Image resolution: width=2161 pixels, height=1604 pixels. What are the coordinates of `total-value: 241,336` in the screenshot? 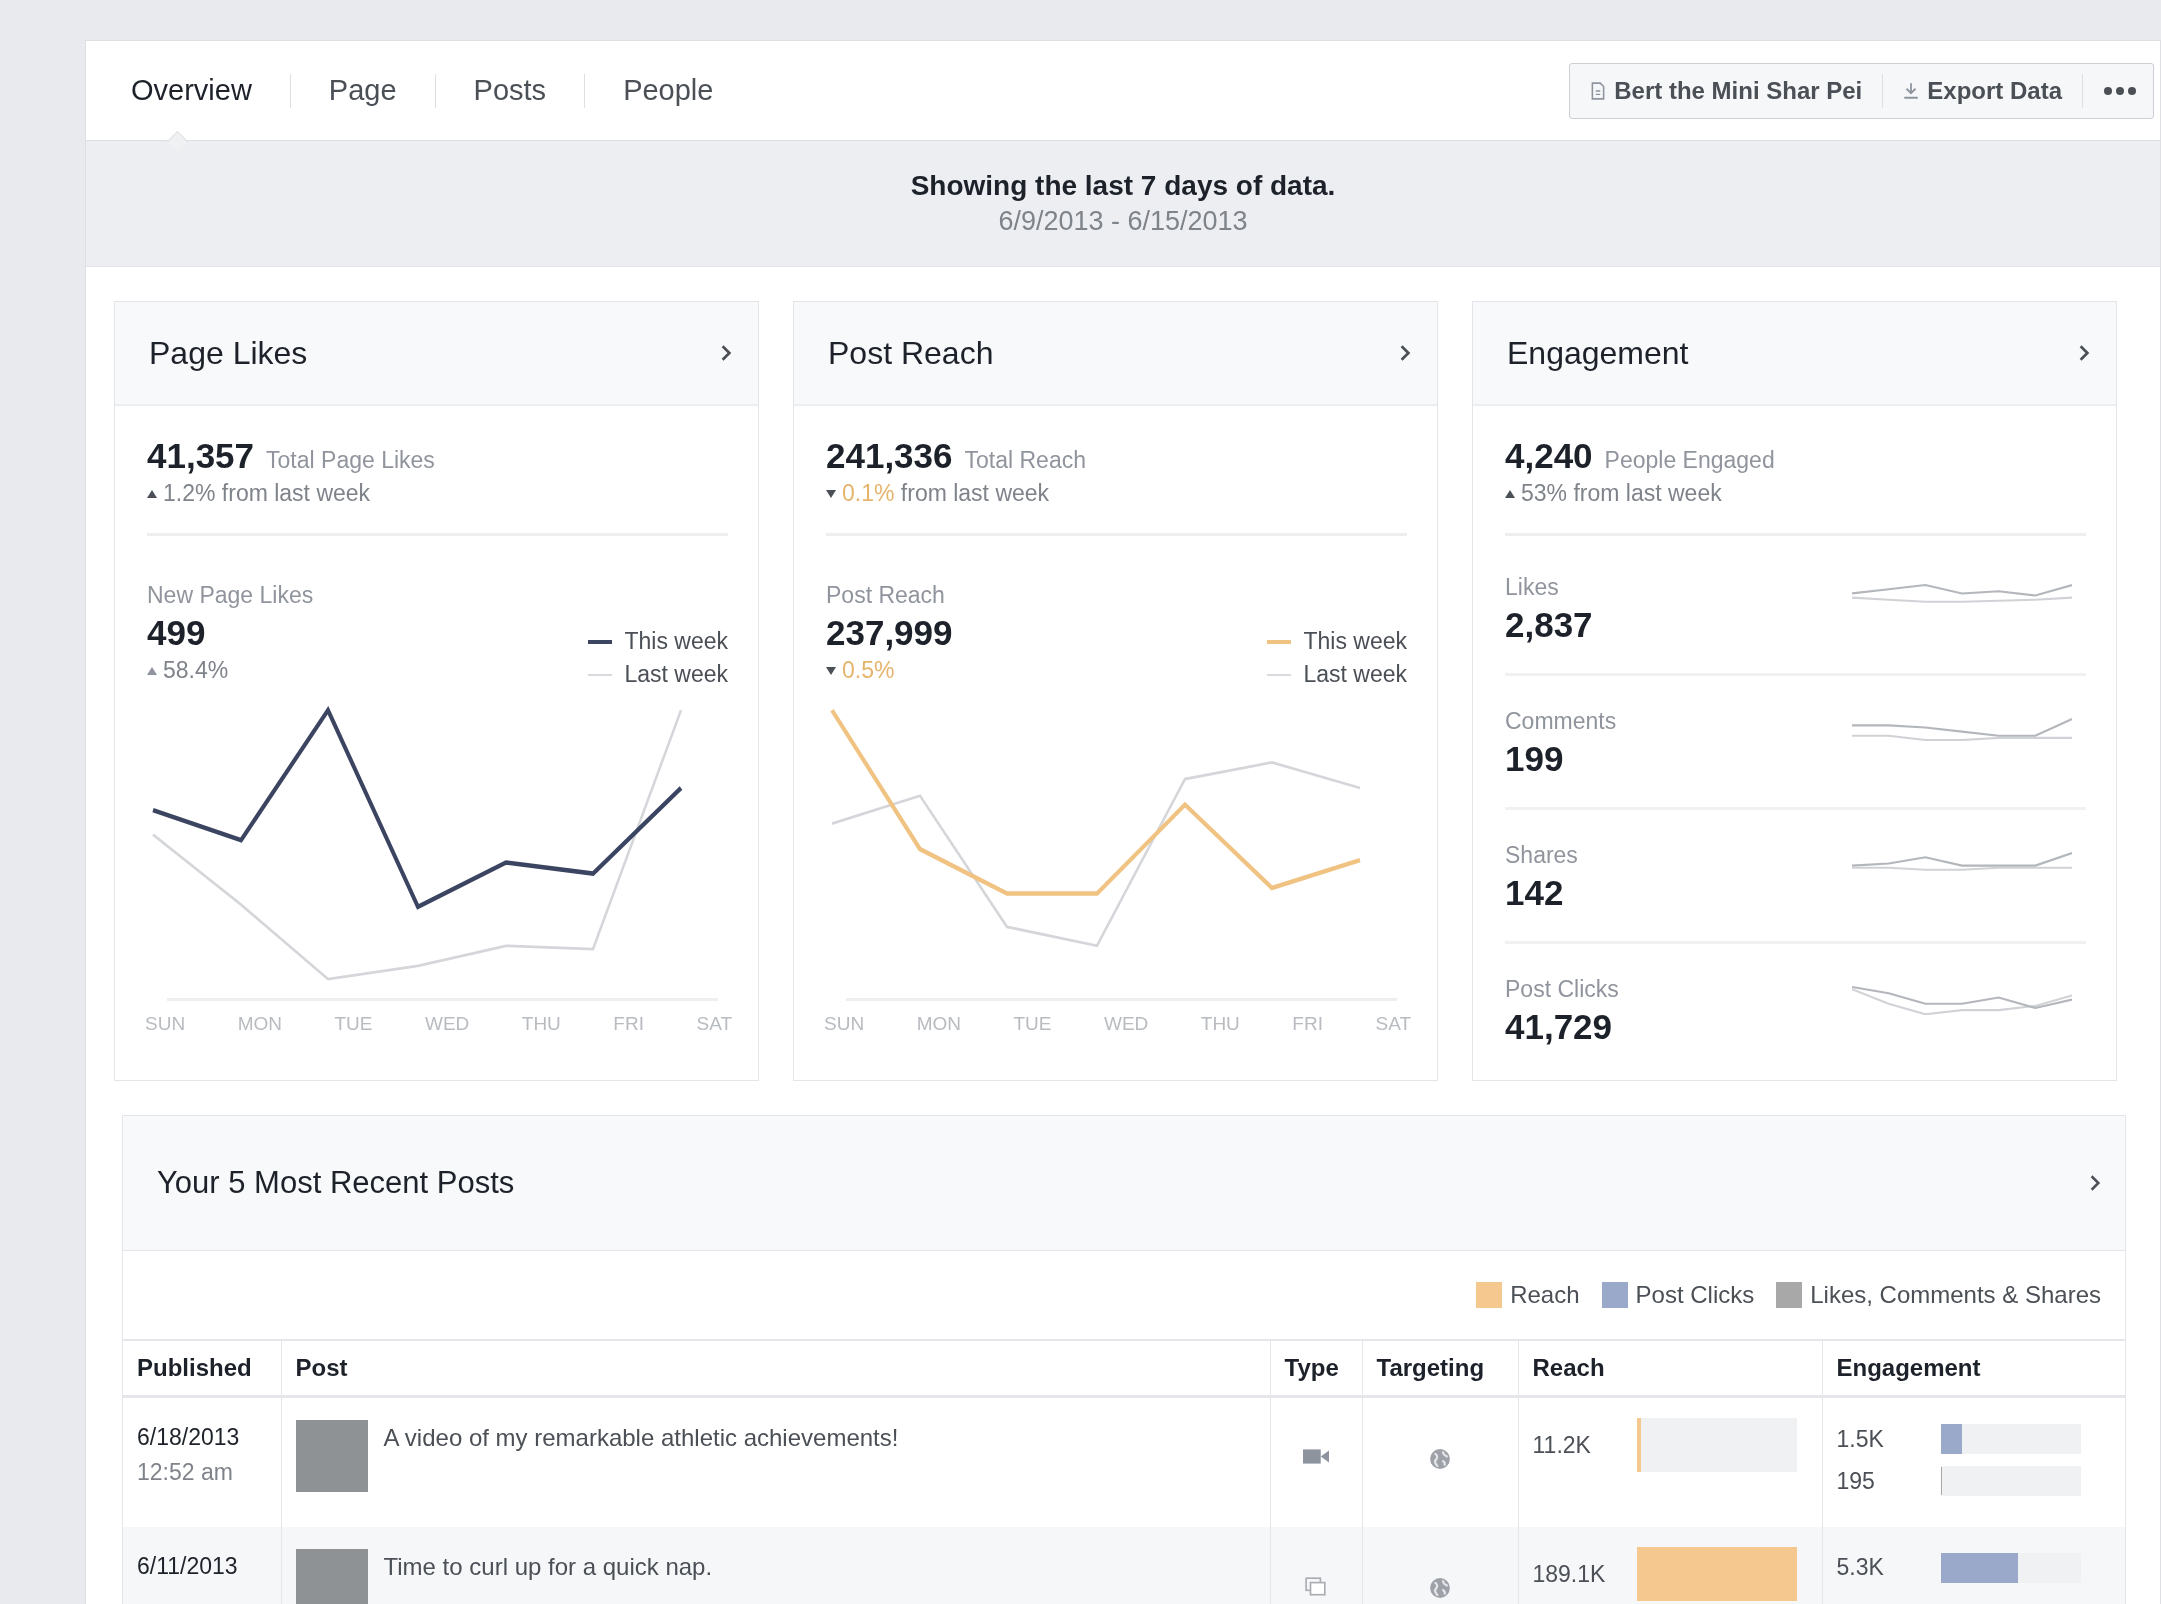 It's located at (889, 456).